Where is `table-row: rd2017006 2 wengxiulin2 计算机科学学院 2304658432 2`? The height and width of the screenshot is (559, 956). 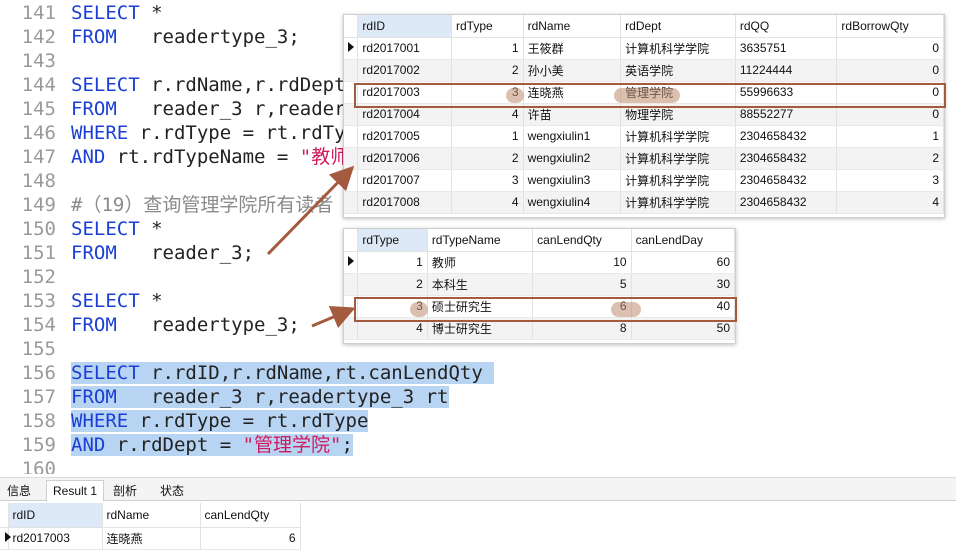 table-row: rd2017006 2 wengxiulin2 计算机科学学院 2304658432 2 is located at coordinates (644, 158).